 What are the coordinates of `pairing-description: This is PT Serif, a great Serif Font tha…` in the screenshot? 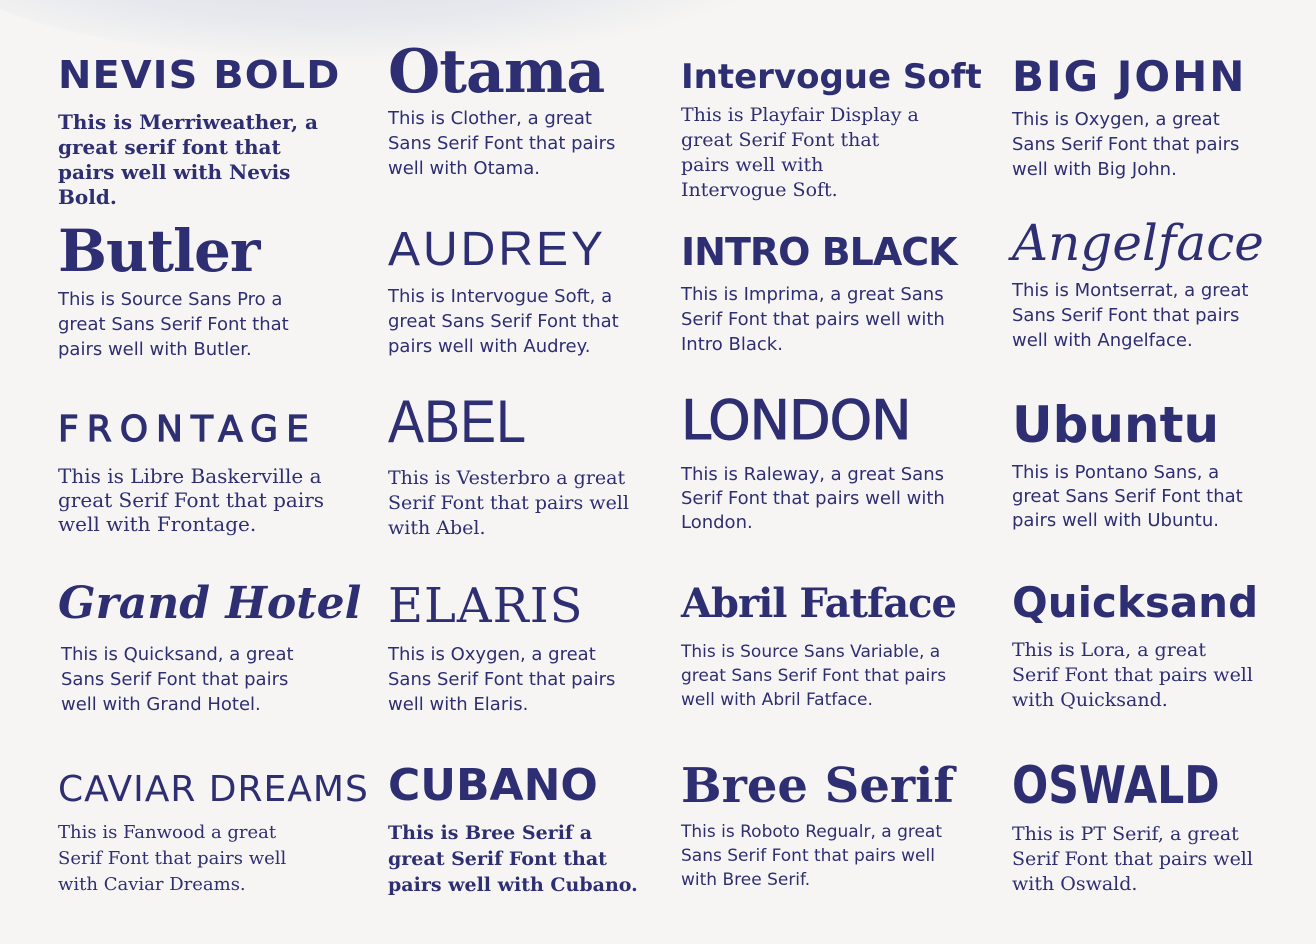 It's located at (1132, 859).